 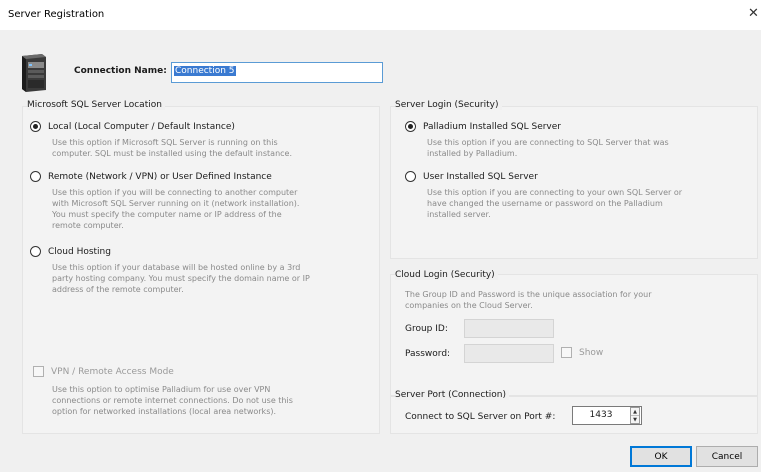 I want to click on radio-cloud-label: Cloud Hosting, so click(x=79, y=251).